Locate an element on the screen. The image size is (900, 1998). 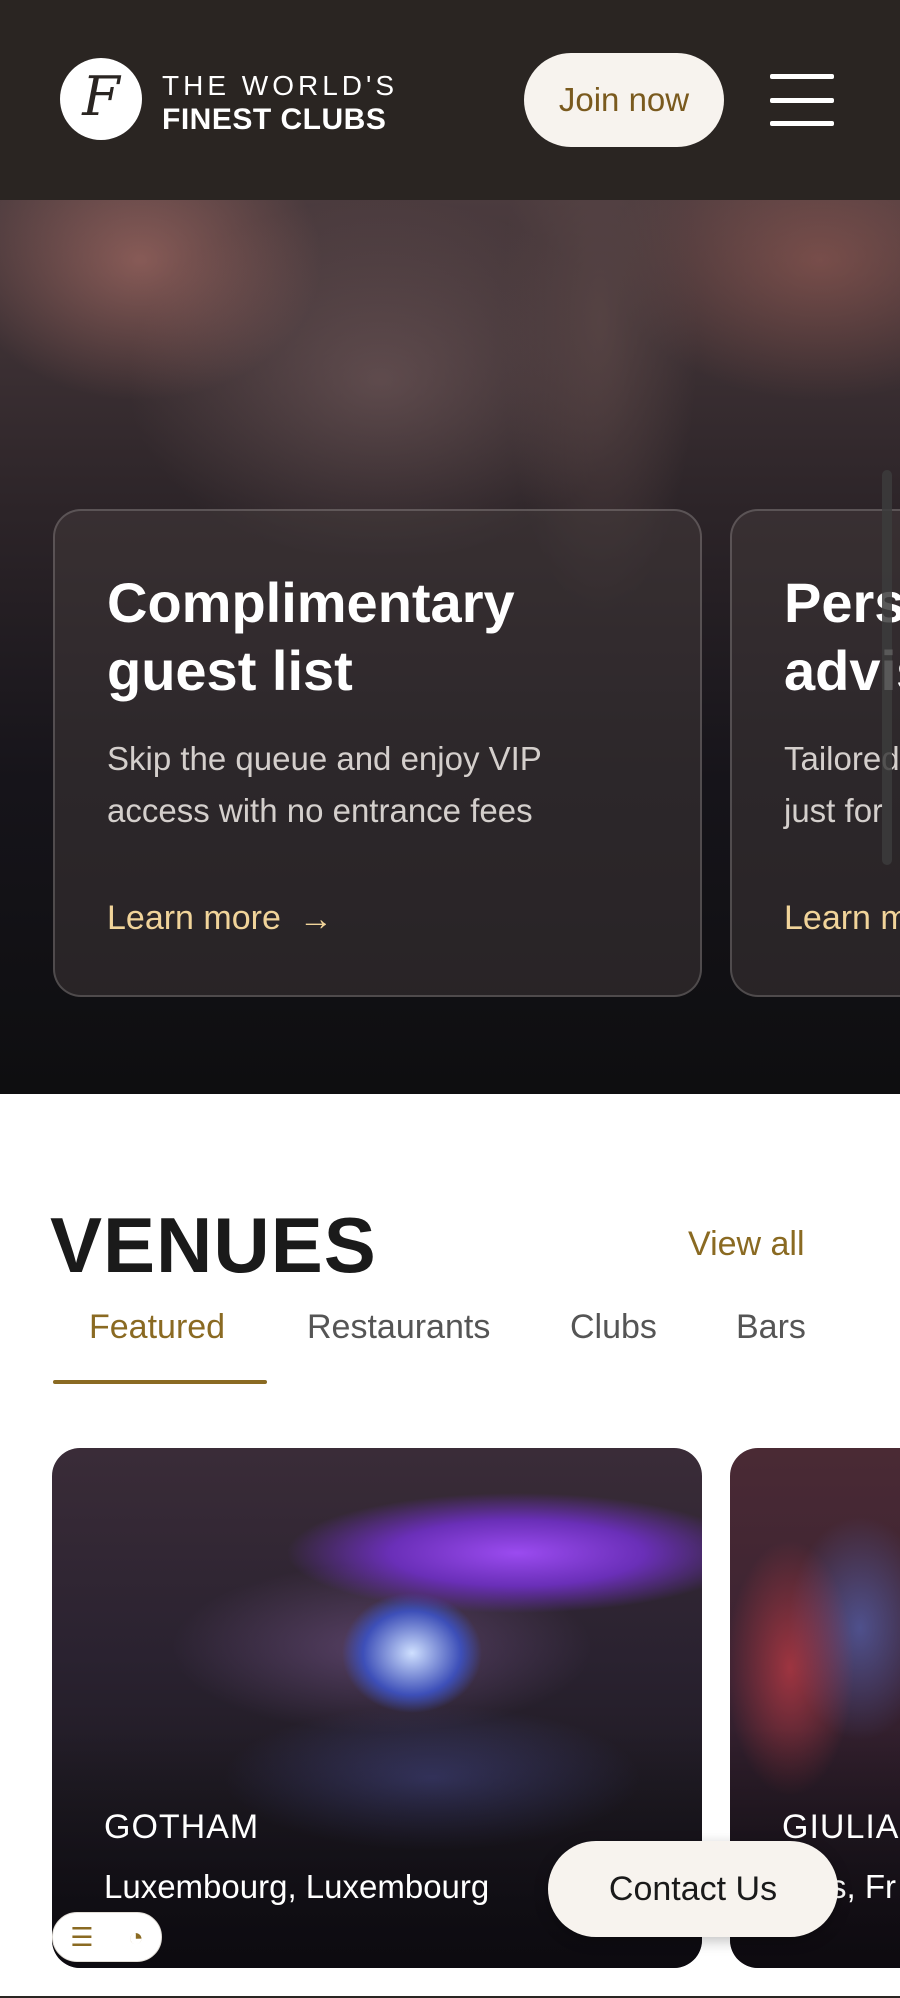
venues-title: VENUES is located at coordinates (213, 1245).